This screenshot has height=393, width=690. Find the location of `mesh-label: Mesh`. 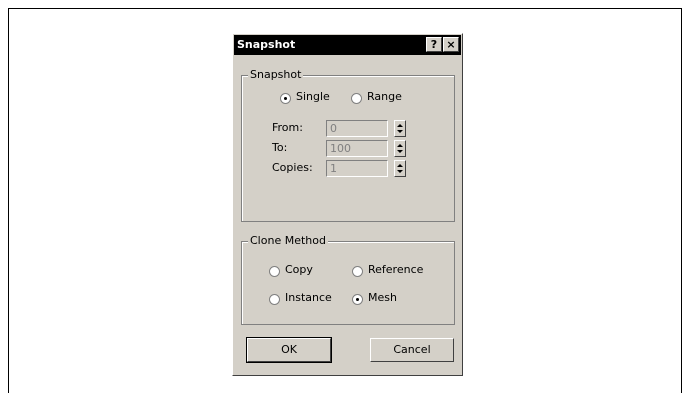

mesh-label: Mesh is located at coordinates (382, 297).